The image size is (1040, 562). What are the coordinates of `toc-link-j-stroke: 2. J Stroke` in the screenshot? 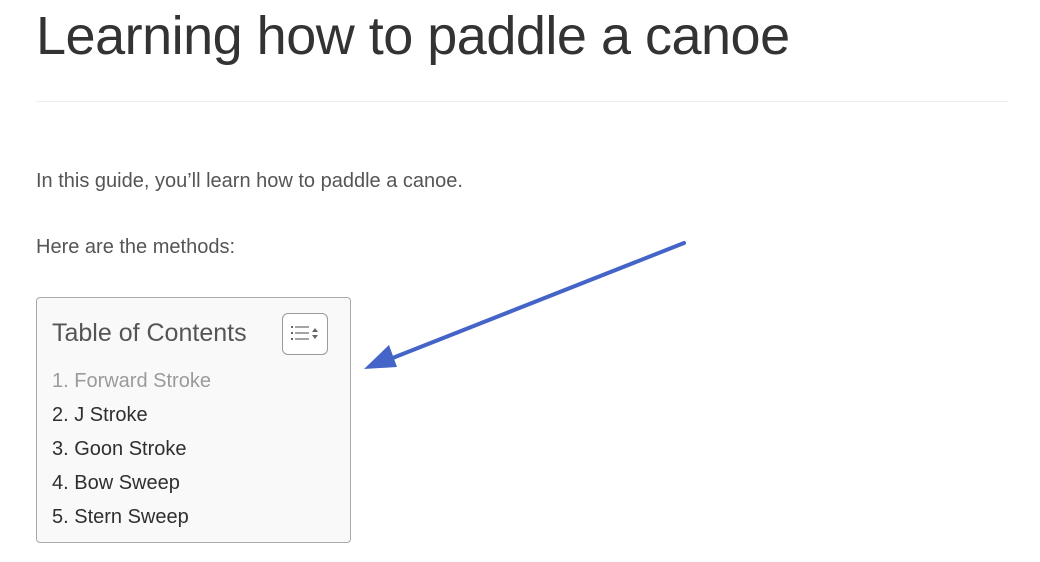 It's located at (131, 415).